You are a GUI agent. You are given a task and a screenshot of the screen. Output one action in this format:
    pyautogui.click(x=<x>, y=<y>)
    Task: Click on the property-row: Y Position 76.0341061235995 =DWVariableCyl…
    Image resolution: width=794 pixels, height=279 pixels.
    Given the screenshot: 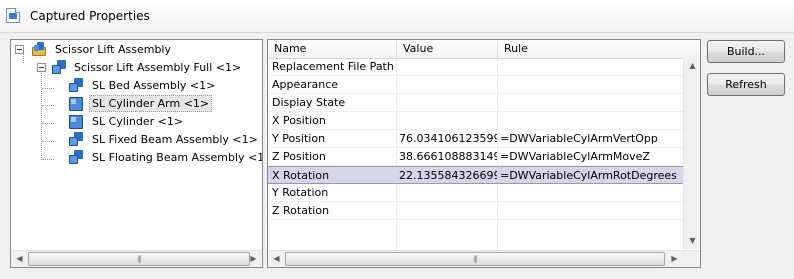 What is the action you would take?
    pyautogui.click(x=475, y=139)
    